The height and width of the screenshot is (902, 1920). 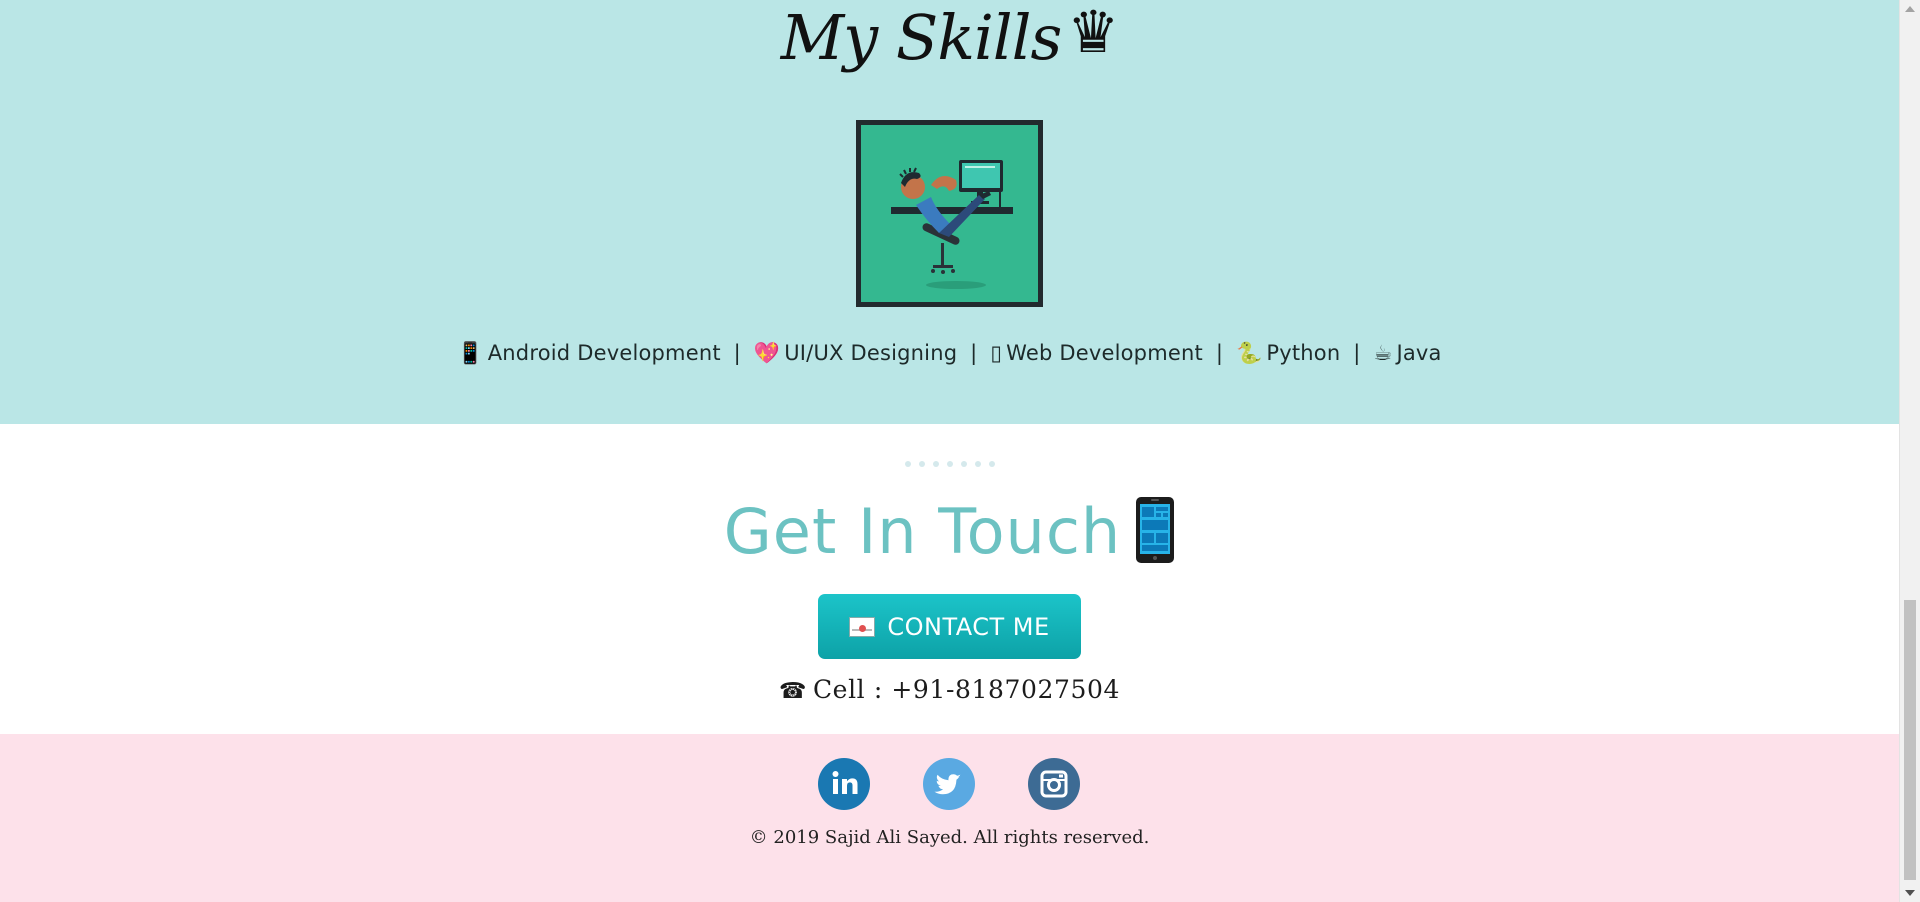 I want to click on web-icon: ▯, so click(x=996, y=353).